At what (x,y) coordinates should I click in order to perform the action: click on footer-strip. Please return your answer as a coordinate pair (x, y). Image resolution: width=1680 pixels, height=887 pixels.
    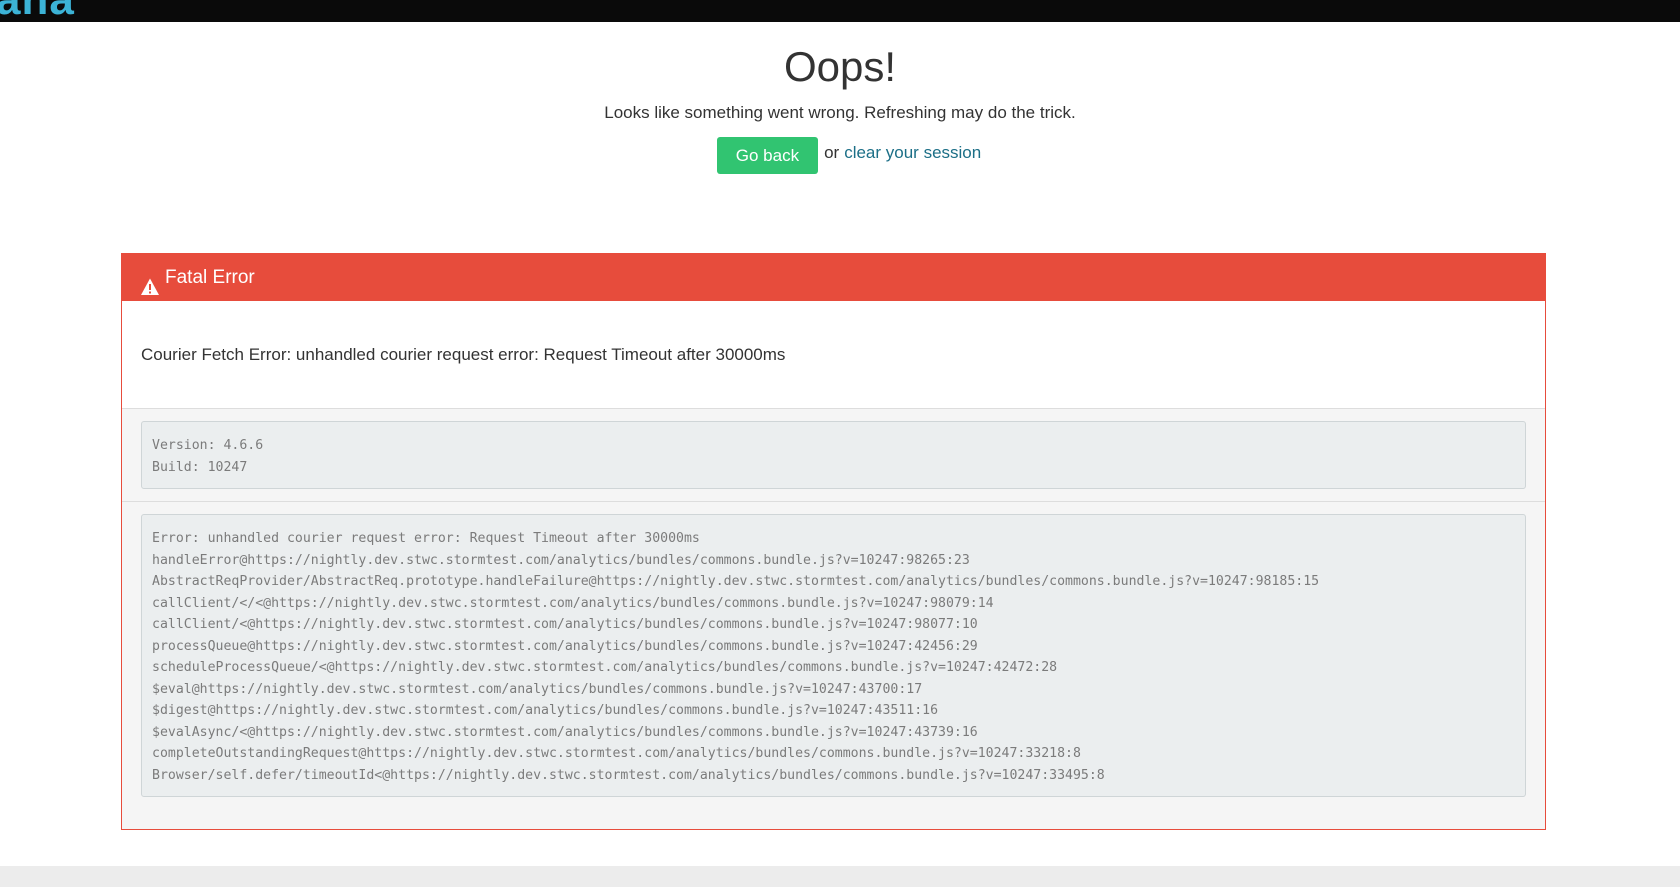
    Looking at the image, I should click on (840, 876).